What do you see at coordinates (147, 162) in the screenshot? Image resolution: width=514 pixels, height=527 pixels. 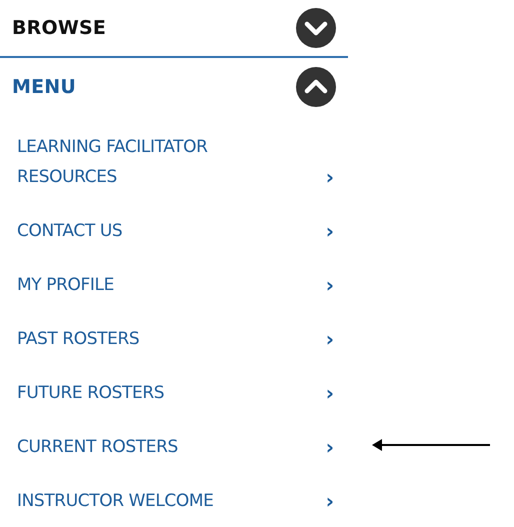 I see `menu-link: LEARNING FACILITATOR RESOURCES` at bounding box center [147, 162].